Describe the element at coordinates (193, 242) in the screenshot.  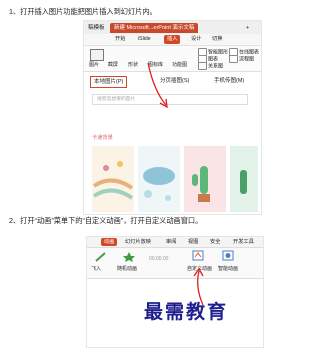
I see `tab-view: 视图` at that location.